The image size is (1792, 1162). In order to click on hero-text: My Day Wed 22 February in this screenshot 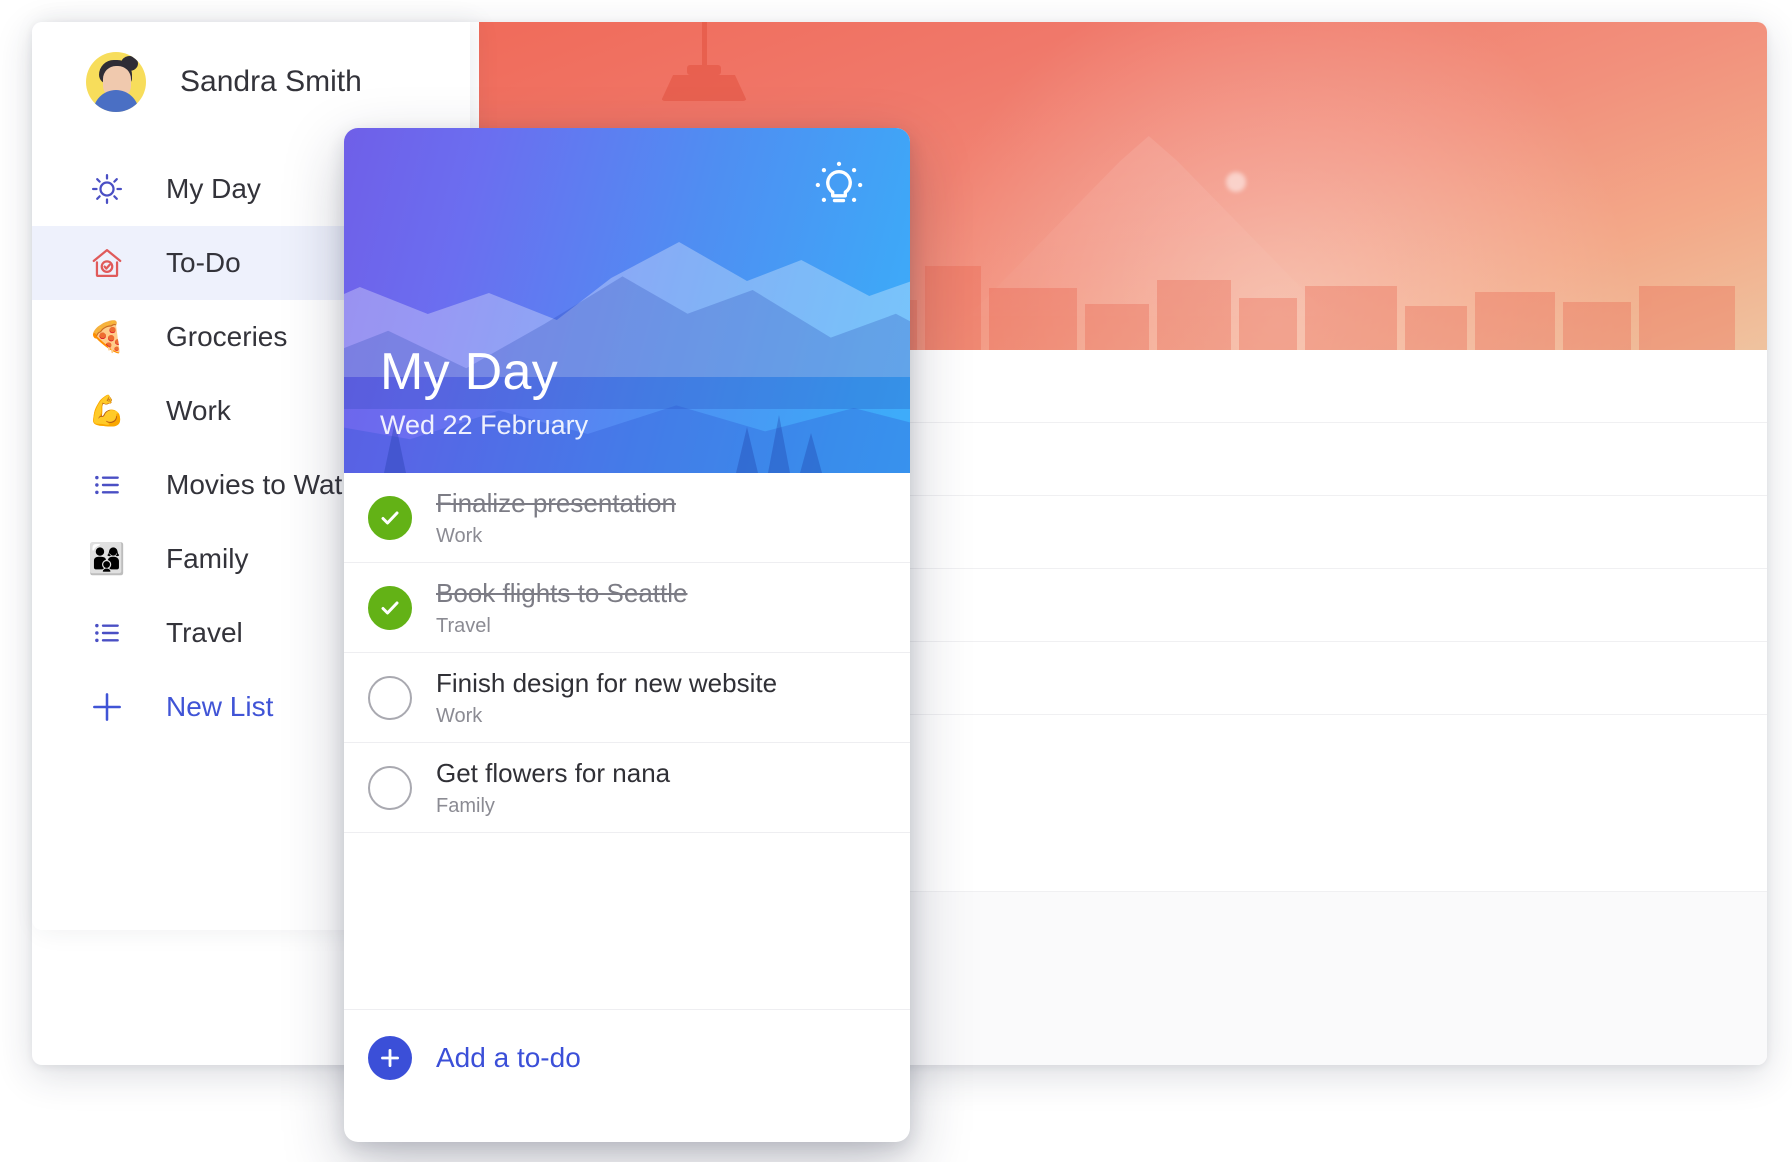, I will do `click(484, 393)`.